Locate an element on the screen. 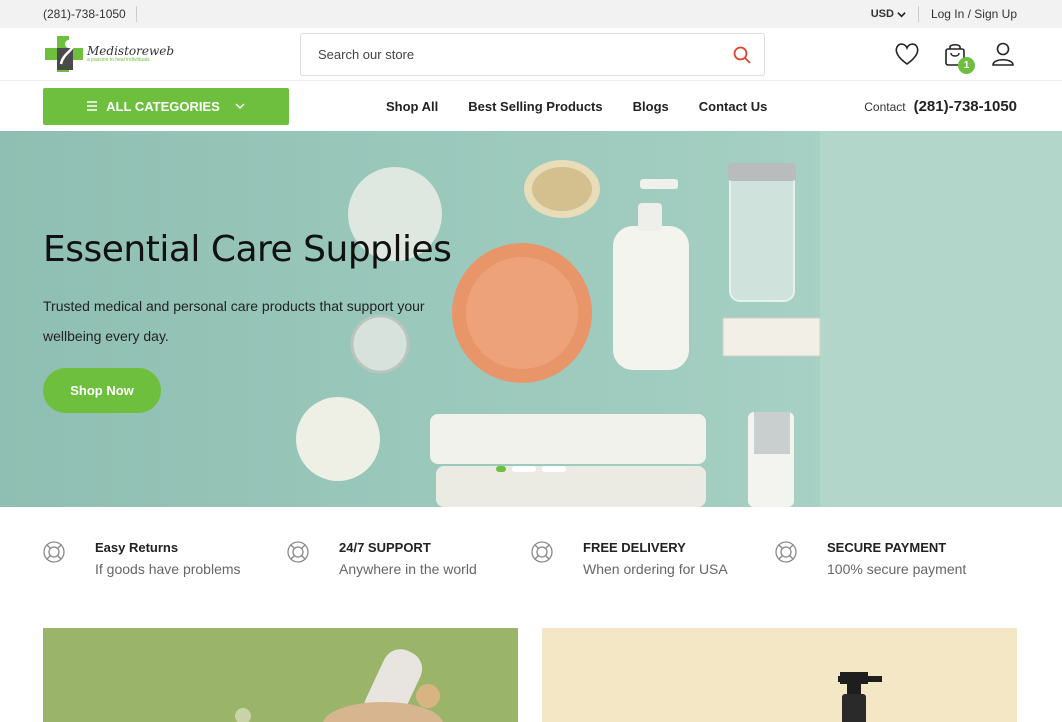  logo-cross-icon is located at coordinates (64, 54).